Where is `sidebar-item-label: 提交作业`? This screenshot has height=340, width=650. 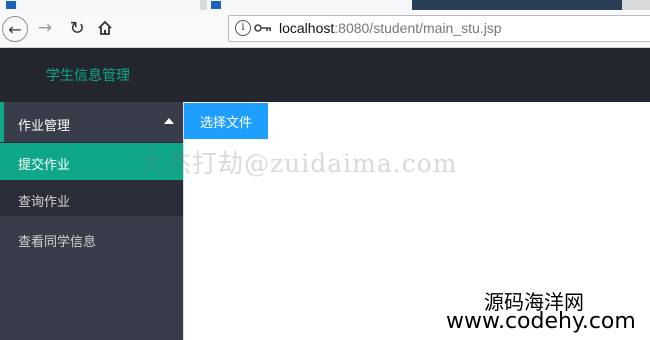
sidebar-item-label: 提交作业 is located at coordinates (44, 164).